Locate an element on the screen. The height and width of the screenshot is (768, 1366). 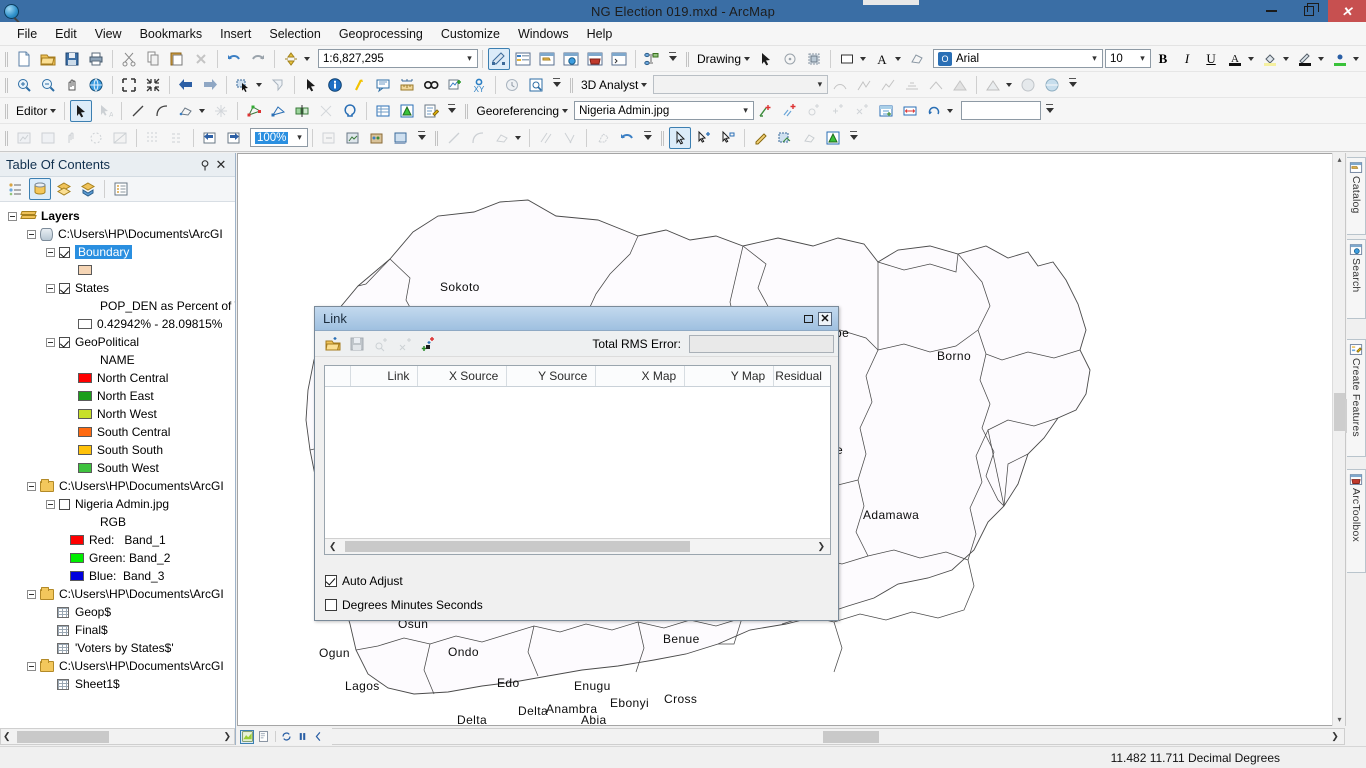
steepest-path-icon is located at coordinates (864, 85).